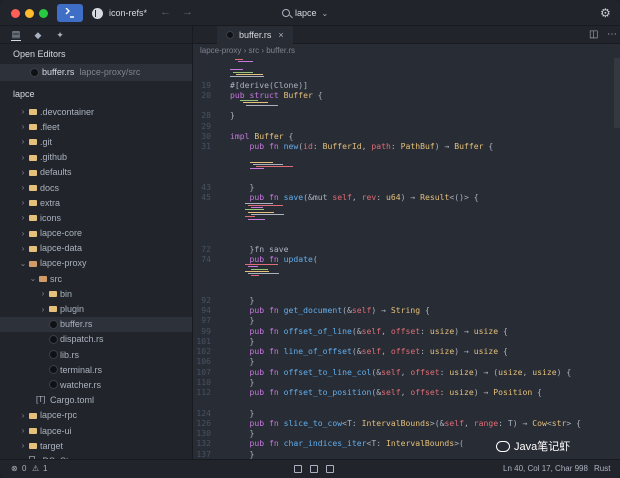  What do you see at coordinates (72, 400) in the screenshot?
I see `tree-item-label: Cargo.toml` at bounding box center [72, 400].